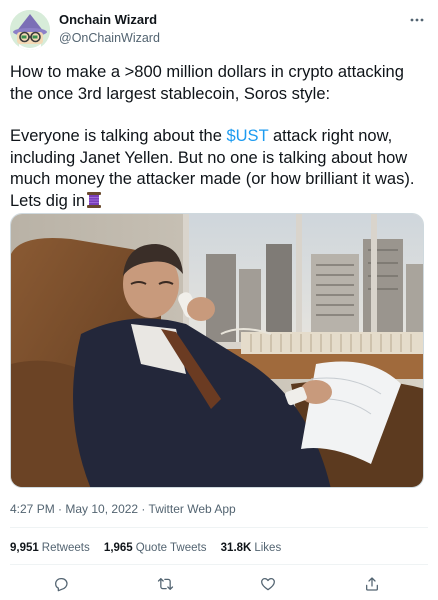 The height and width of the screenshot is (600, 438). Describe the element at coordinates (236, 548) in the screenshot. I see `likes-count: 31.8K` at that location.